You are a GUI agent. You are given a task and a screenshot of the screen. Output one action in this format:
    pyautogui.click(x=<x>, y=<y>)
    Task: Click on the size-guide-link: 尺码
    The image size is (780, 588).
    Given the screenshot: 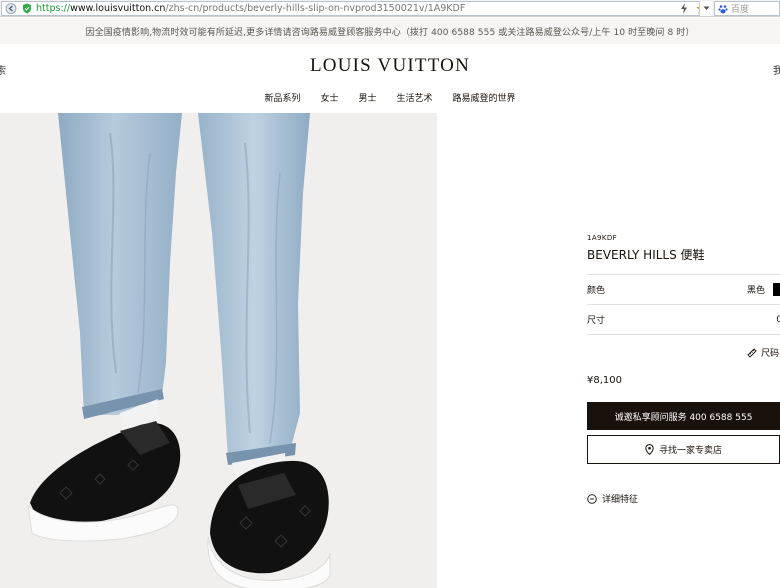 What is the action you would take?
    pyautogui.click(x=763, y=352)
    